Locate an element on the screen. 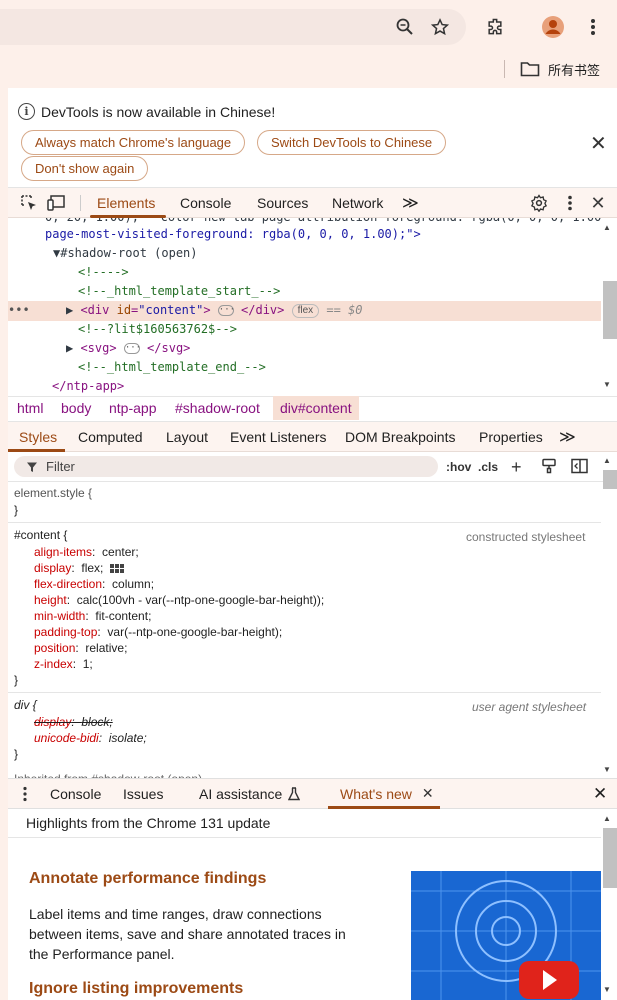 Image resolution: width=617 pixels, height=1000 pixels. tab-properties: Properties is located at coordinates (511, 436).